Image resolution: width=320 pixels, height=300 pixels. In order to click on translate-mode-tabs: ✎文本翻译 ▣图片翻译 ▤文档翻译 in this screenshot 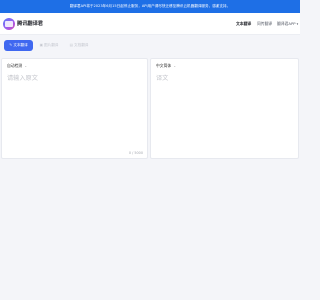, I will do `click(150, 46)`.